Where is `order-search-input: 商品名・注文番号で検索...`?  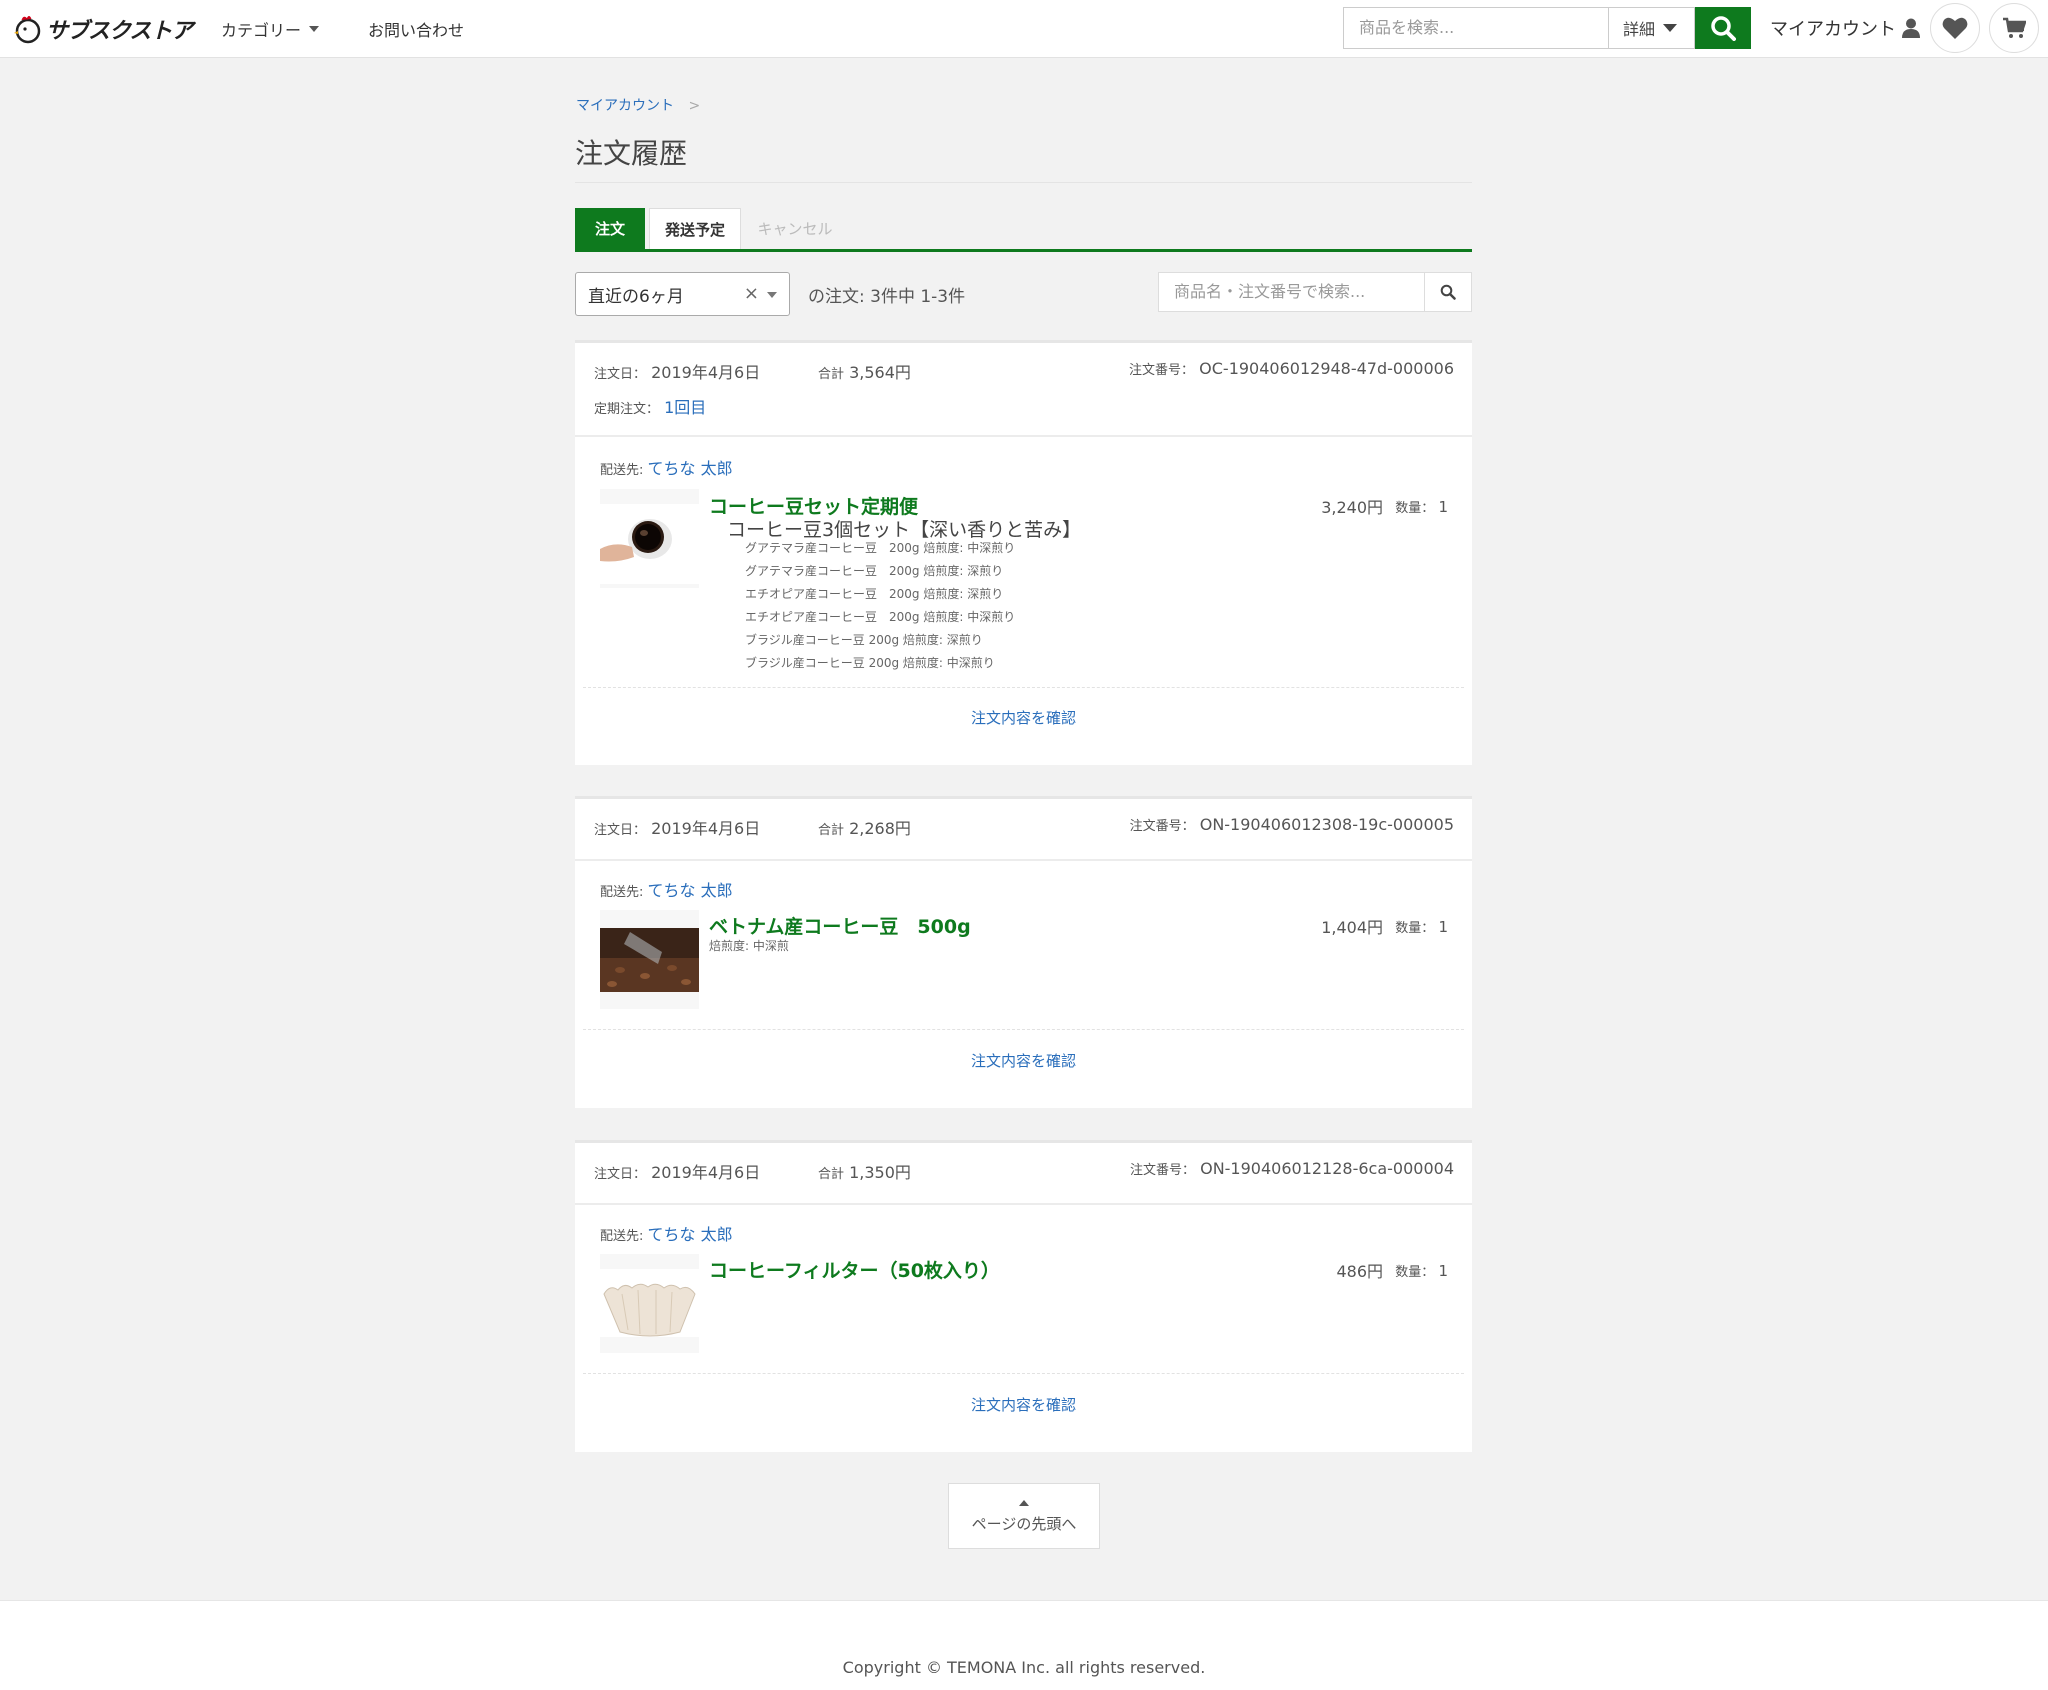 order-search-input: 商品名・注文番号で検索... is located at coordinates (1291, 292).